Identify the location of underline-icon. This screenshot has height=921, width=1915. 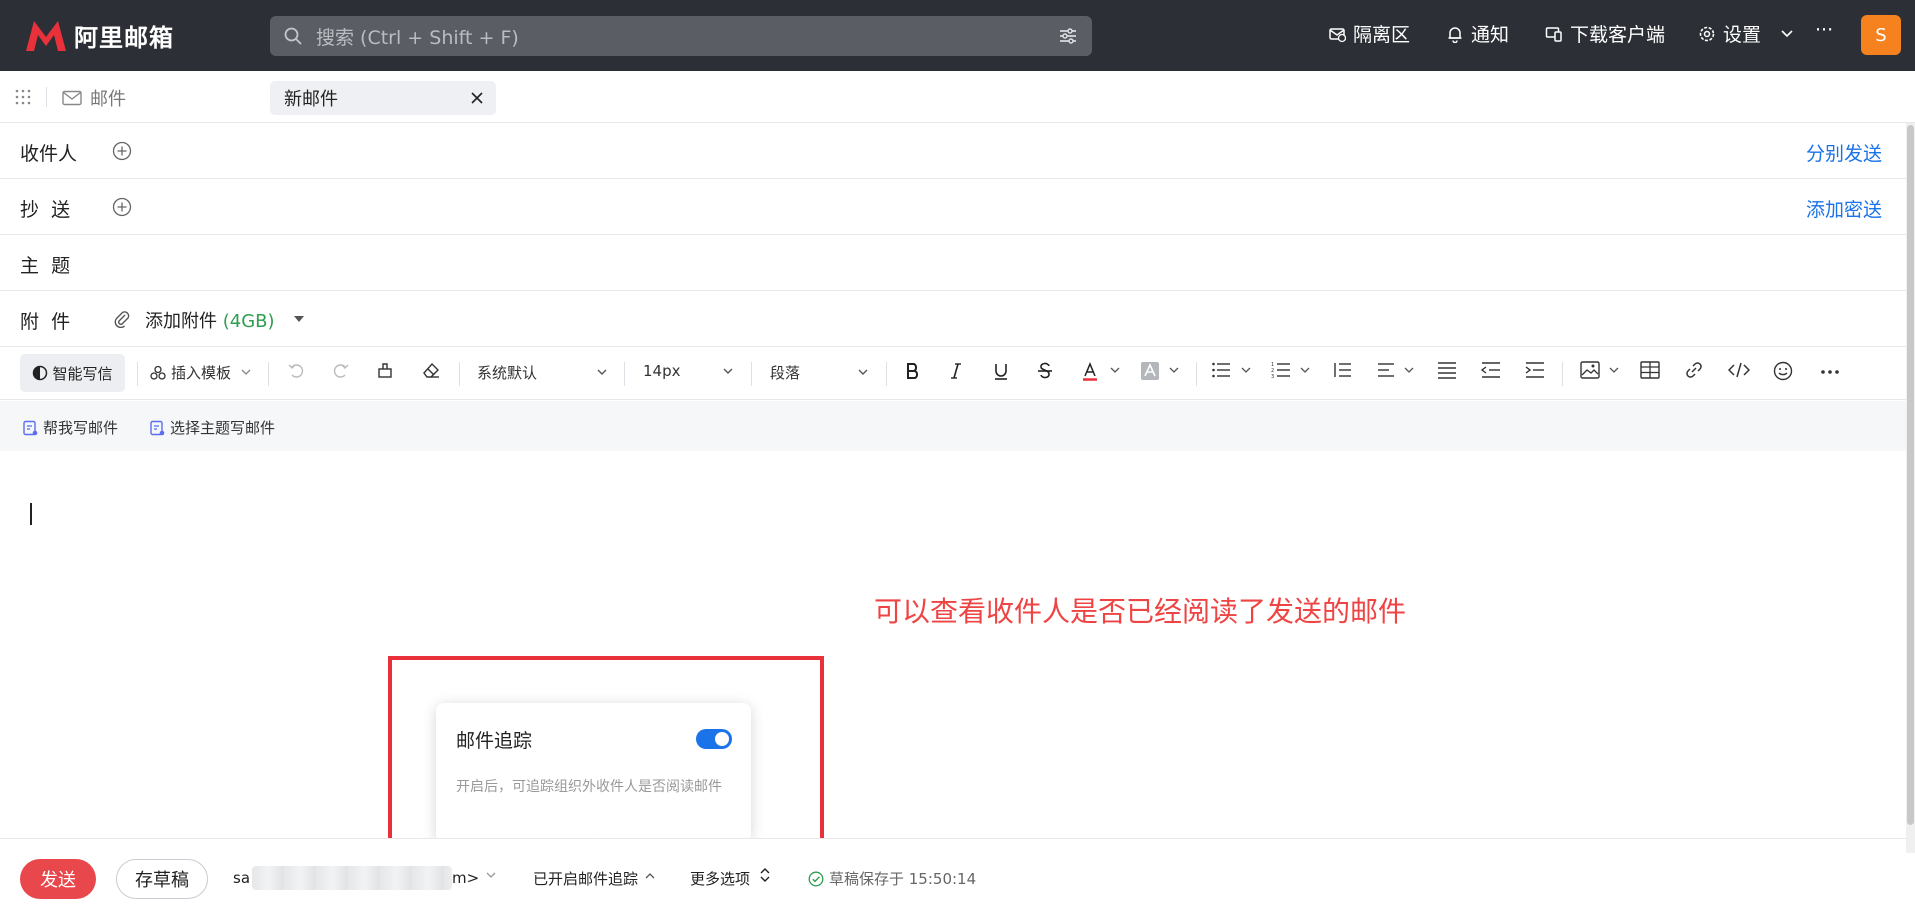
(1001, 371).